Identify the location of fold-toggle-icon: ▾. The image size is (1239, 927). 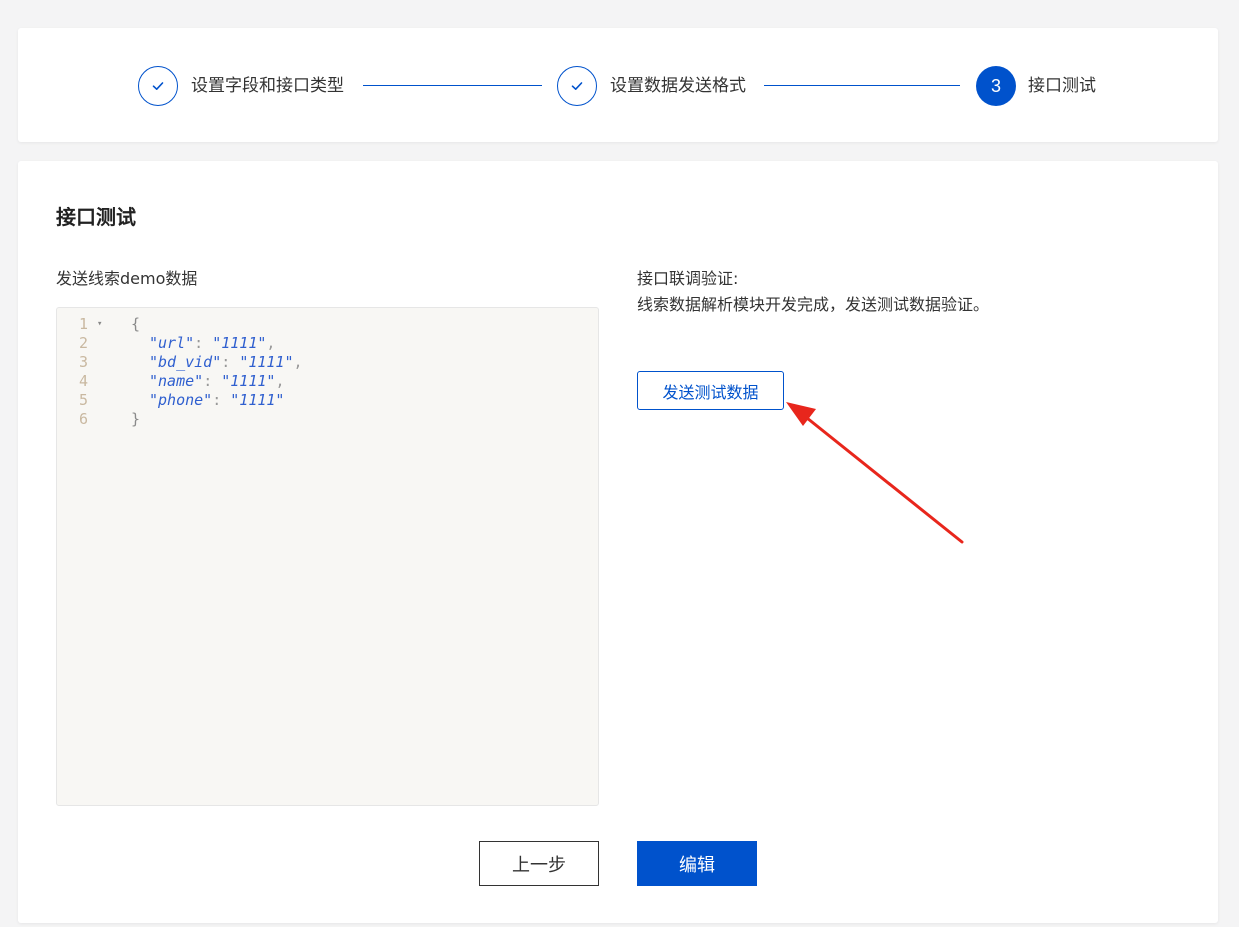
(99, 324).